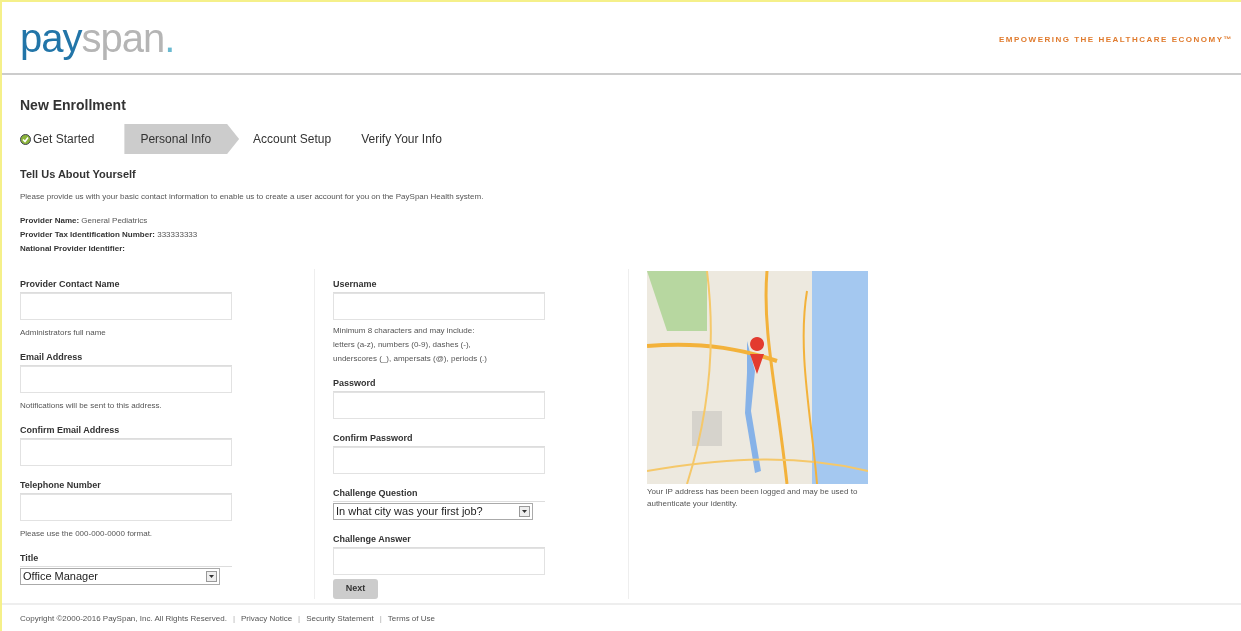 The image size is (1241, 631). I want to click on field-label: Challenge Answer, so click(439, 540).